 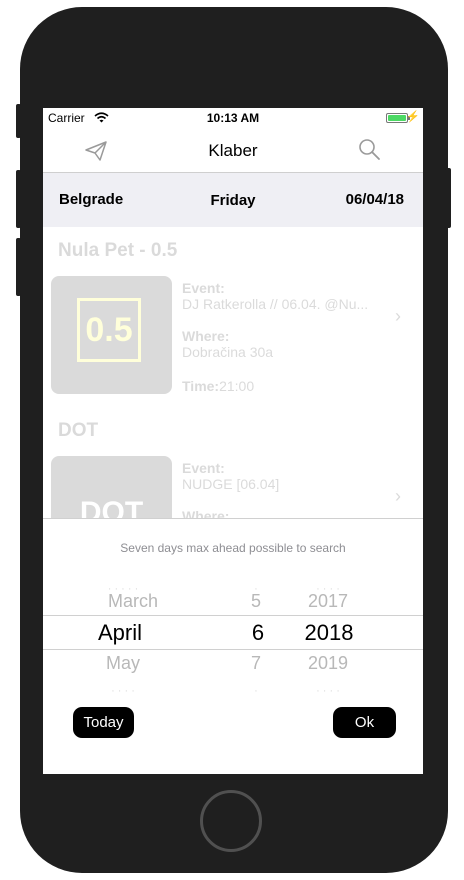 What do you see at coordinates (413, 117) in the screenshot?
I see `charging-icon: ⚡` at bounding box center [413, 117].